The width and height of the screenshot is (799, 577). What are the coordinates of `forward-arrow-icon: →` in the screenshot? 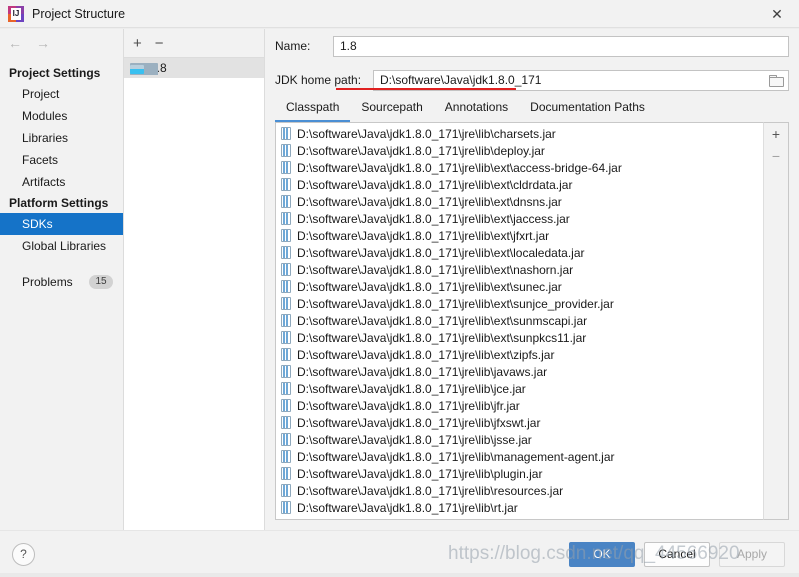 It's located at (43, 43).